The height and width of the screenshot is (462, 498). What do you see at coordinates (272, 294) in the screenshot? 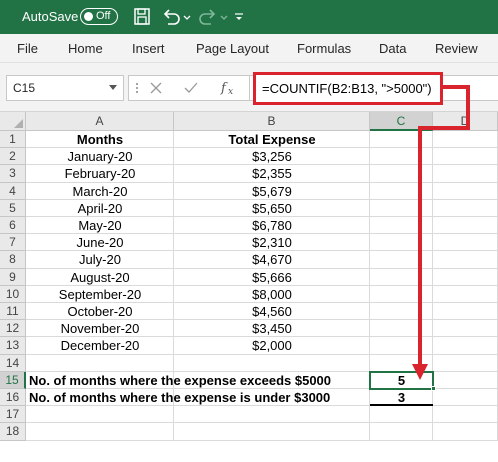
I see `expense-cell: $8,000` at bounding box center [272, 294].